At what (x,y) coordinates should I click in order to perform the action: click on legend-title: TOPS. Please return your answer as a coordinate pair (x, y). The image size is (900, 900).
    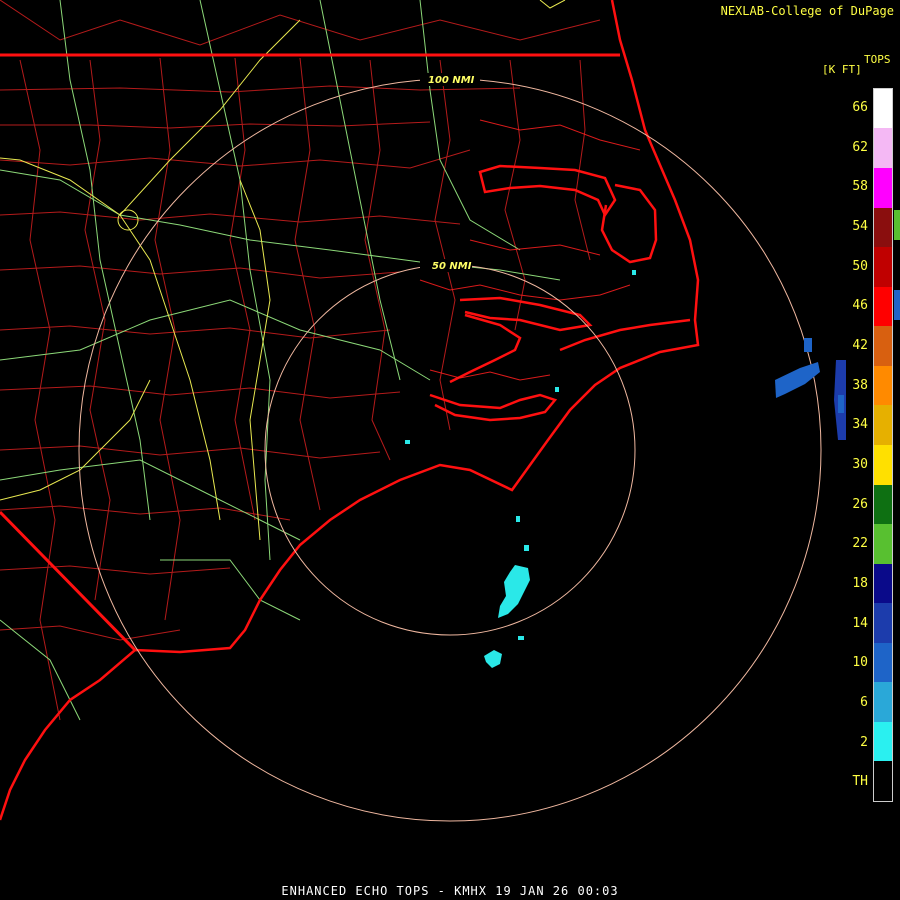
    Looking at the image, I should click on (877, 59).